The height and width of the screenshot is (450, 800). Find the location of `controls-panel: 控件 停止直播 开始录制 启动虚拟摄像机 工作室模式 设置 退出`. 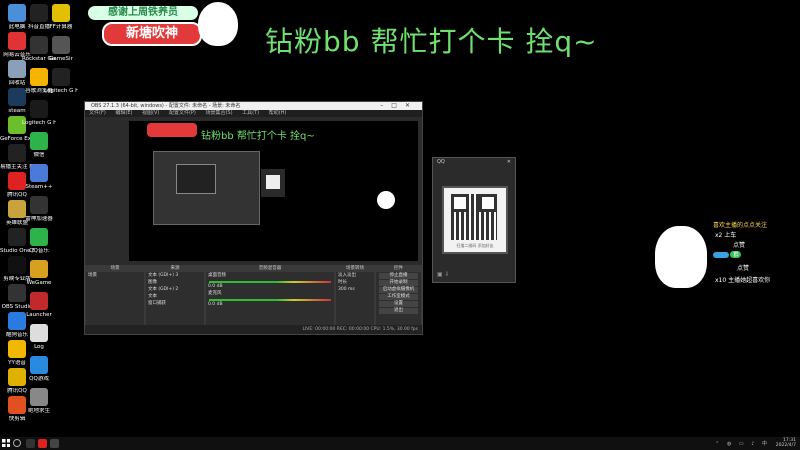

controls-panel: 控件 停止直播 开始录制 启动虚拟摄像机 工作室模式 设置 退出 is located at coordinates (398, 296).